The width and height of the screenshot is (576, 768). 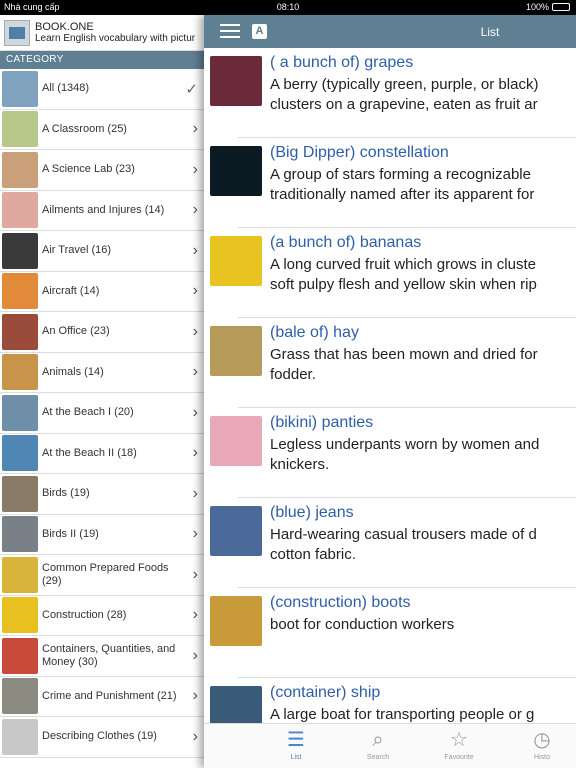 I want to click on category-item: An Office (23) ›, so click(x=102, y=332).